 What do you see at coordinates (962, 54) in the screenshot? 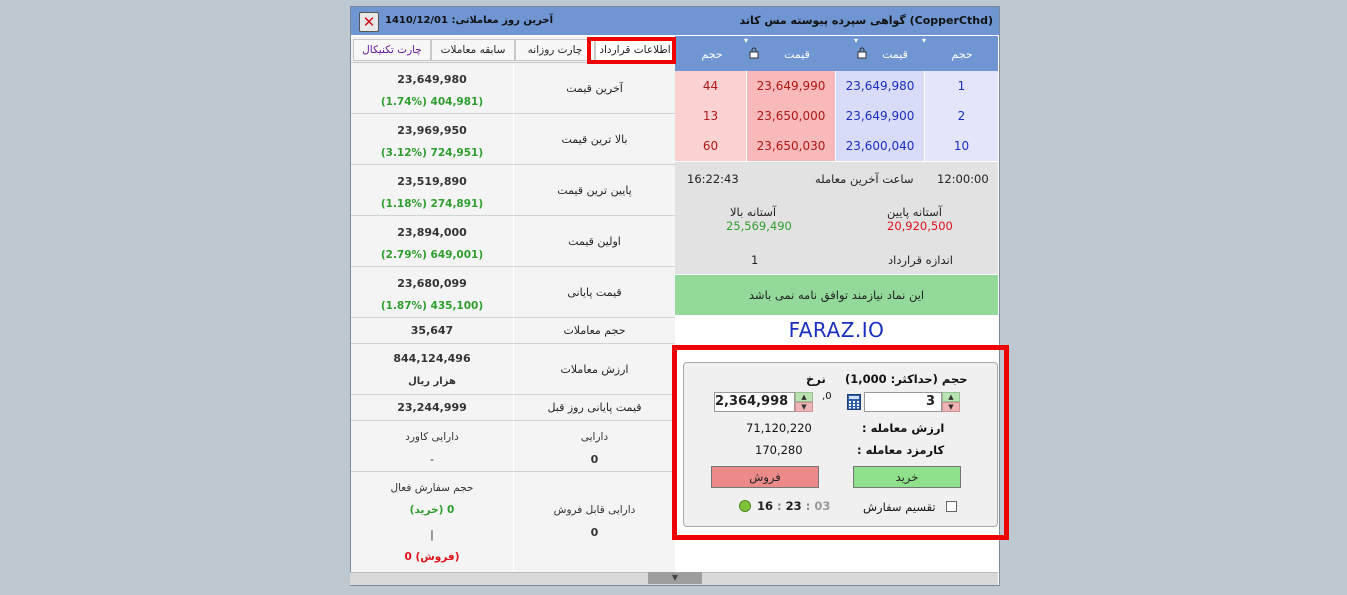
I see `orderbook-header-buy-volume: حجم` at bounding box center [962, 54].